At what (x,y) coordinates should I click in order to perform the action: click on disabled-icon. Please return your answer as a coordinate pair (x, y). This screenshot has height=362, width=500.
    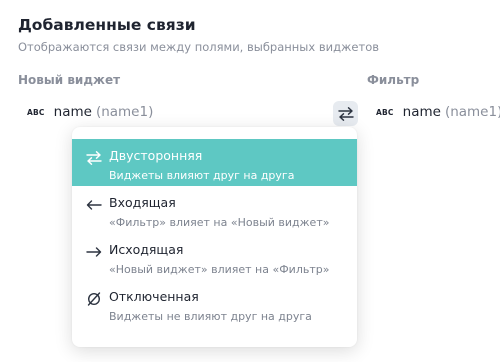
    Looking at the image, I should click on (94, 299).